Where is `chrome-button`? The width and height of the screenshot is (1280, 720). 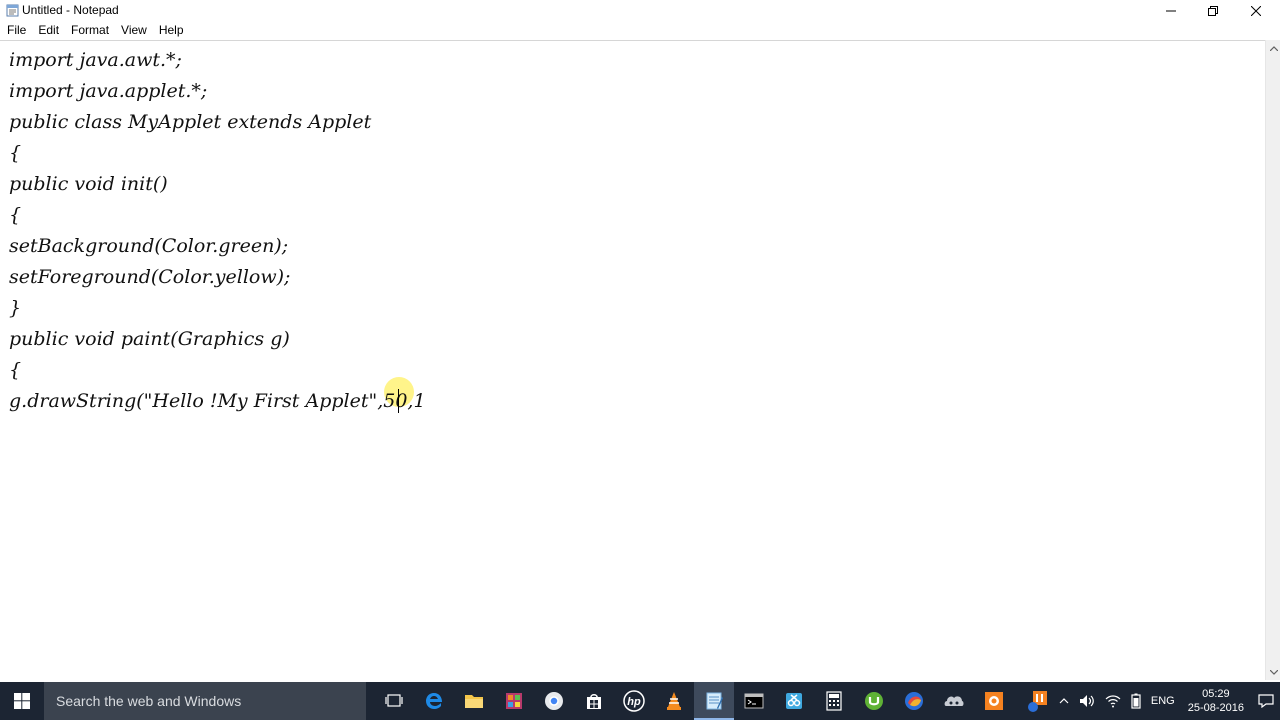 chrome-button is located at coordinates (554, 701).